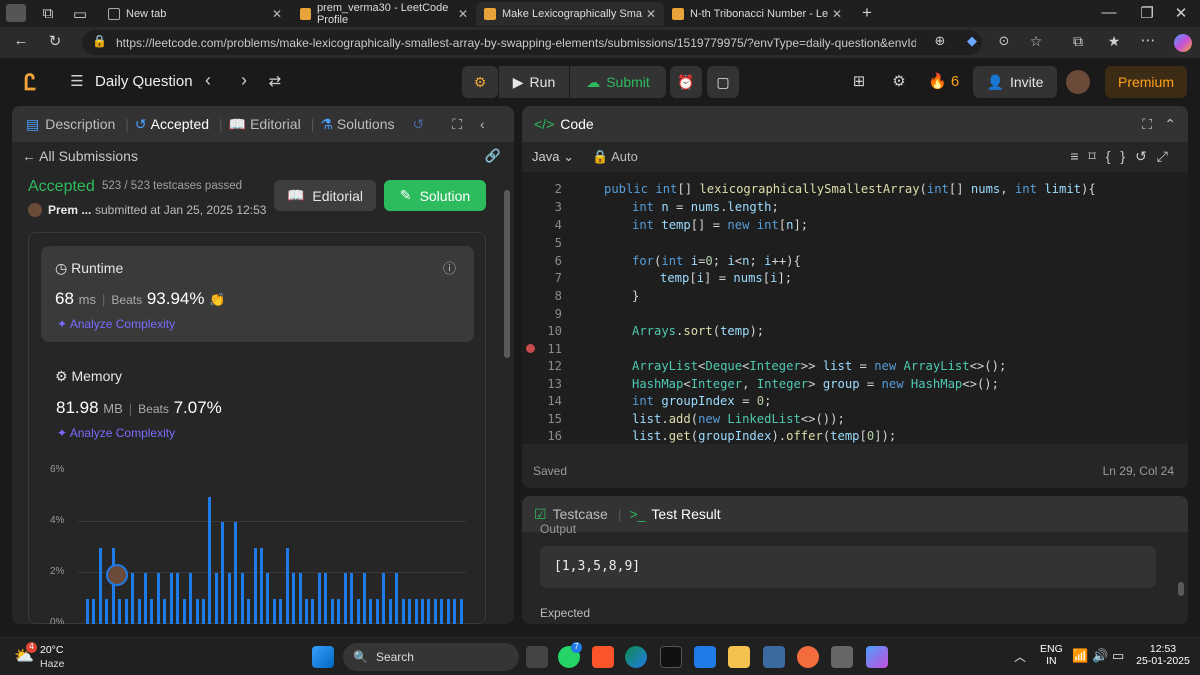  What do you see at coordinates (117, 575) in the screenshot?
I see `your-submission-avatar` at bounding box center [117, 575].